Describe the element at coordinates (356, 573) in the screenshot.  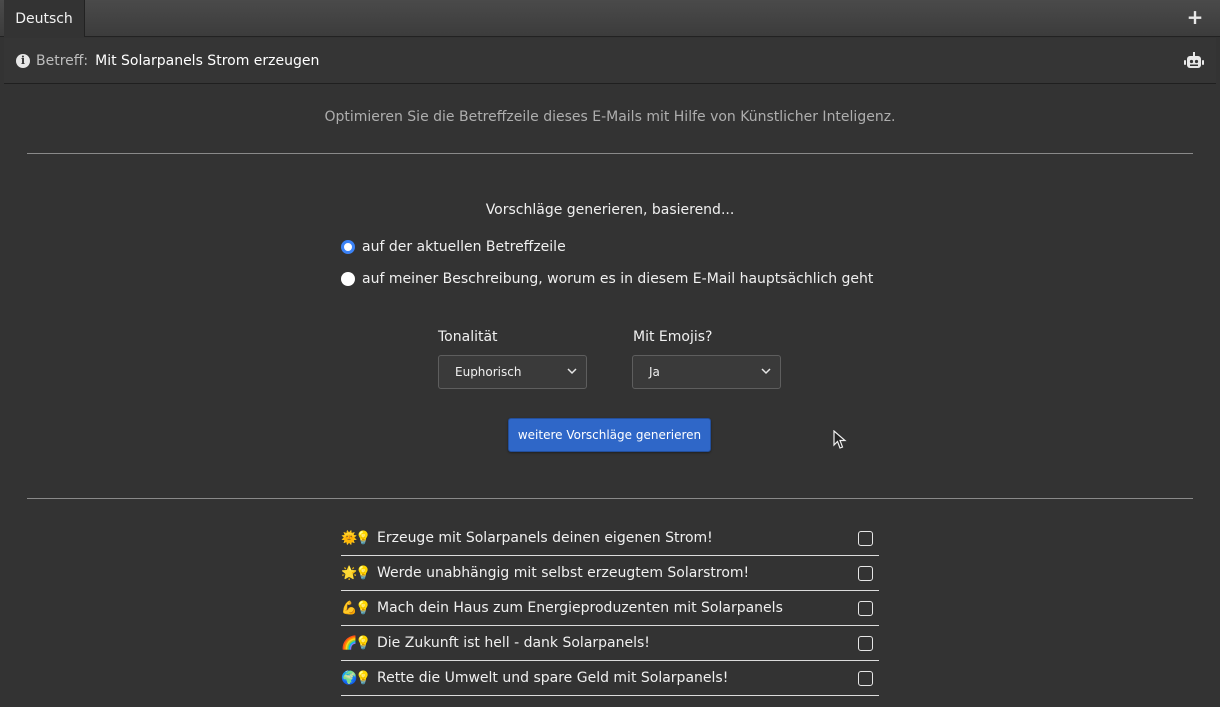
I see `suggestion-emoji: 🌟💡` at that location.